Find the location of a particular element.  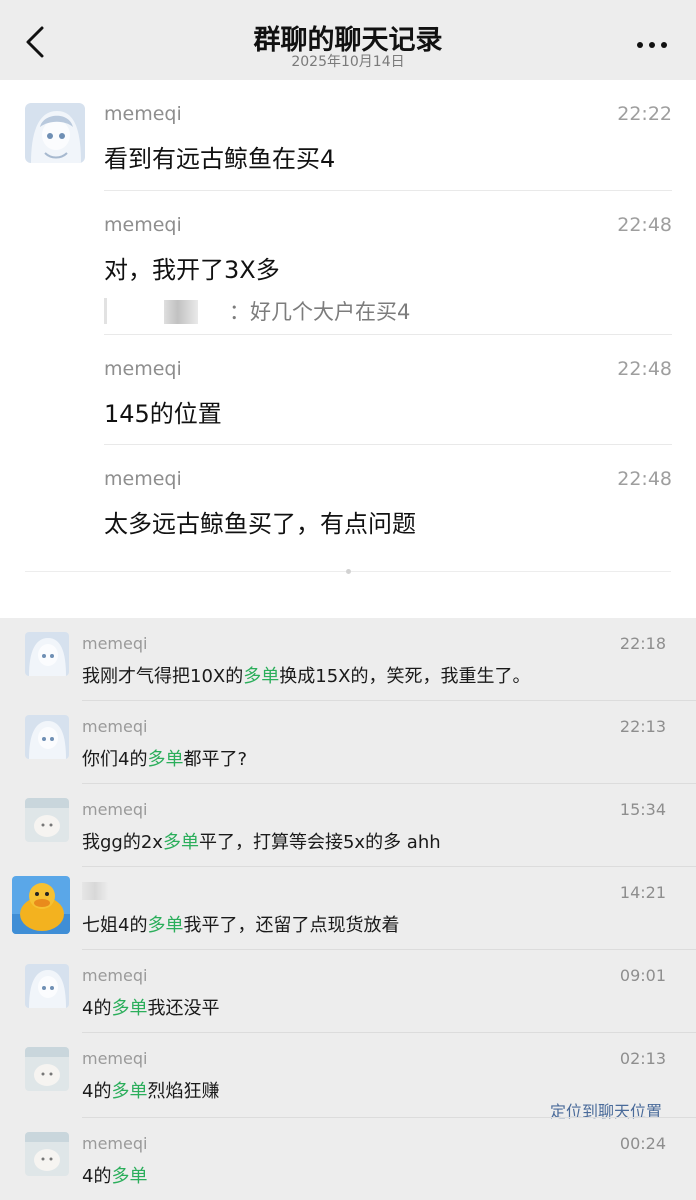

message-text: 4的多单我还没平 is located at coordinates (150, 1007).